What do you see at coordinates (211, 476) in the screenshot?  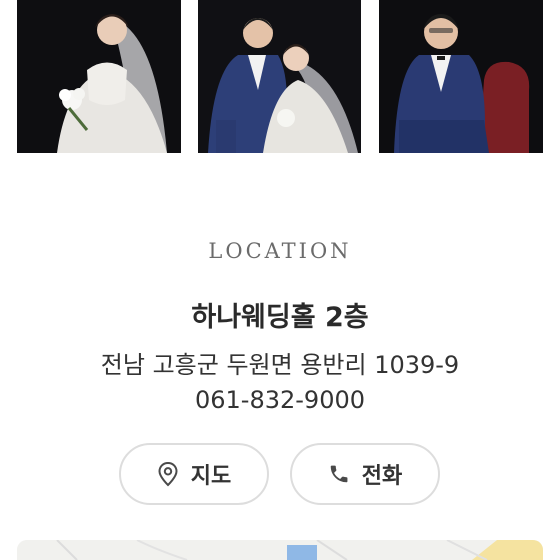 I see `map-button-label: 지도` at bounding box center [211, 476].